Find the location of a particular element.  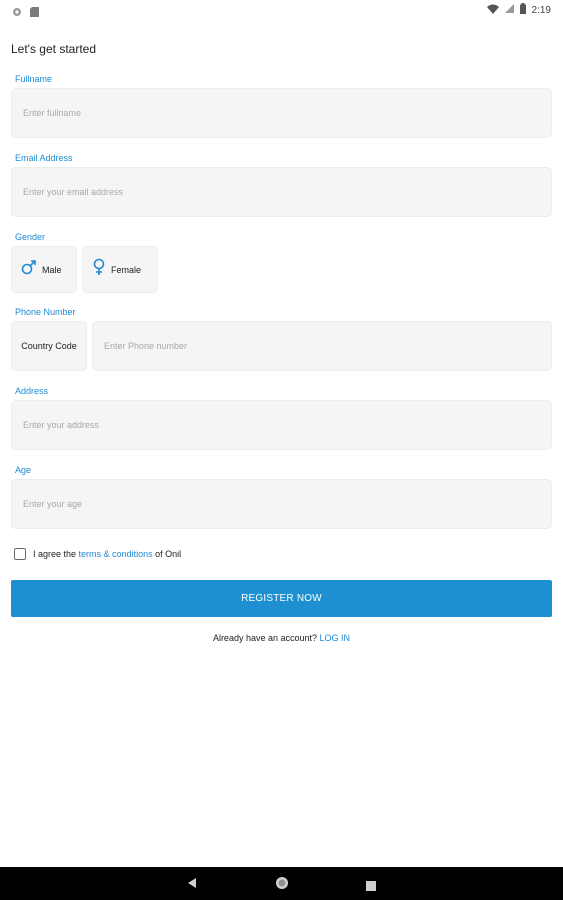

address-field-container is located at coordinates (281, 425).